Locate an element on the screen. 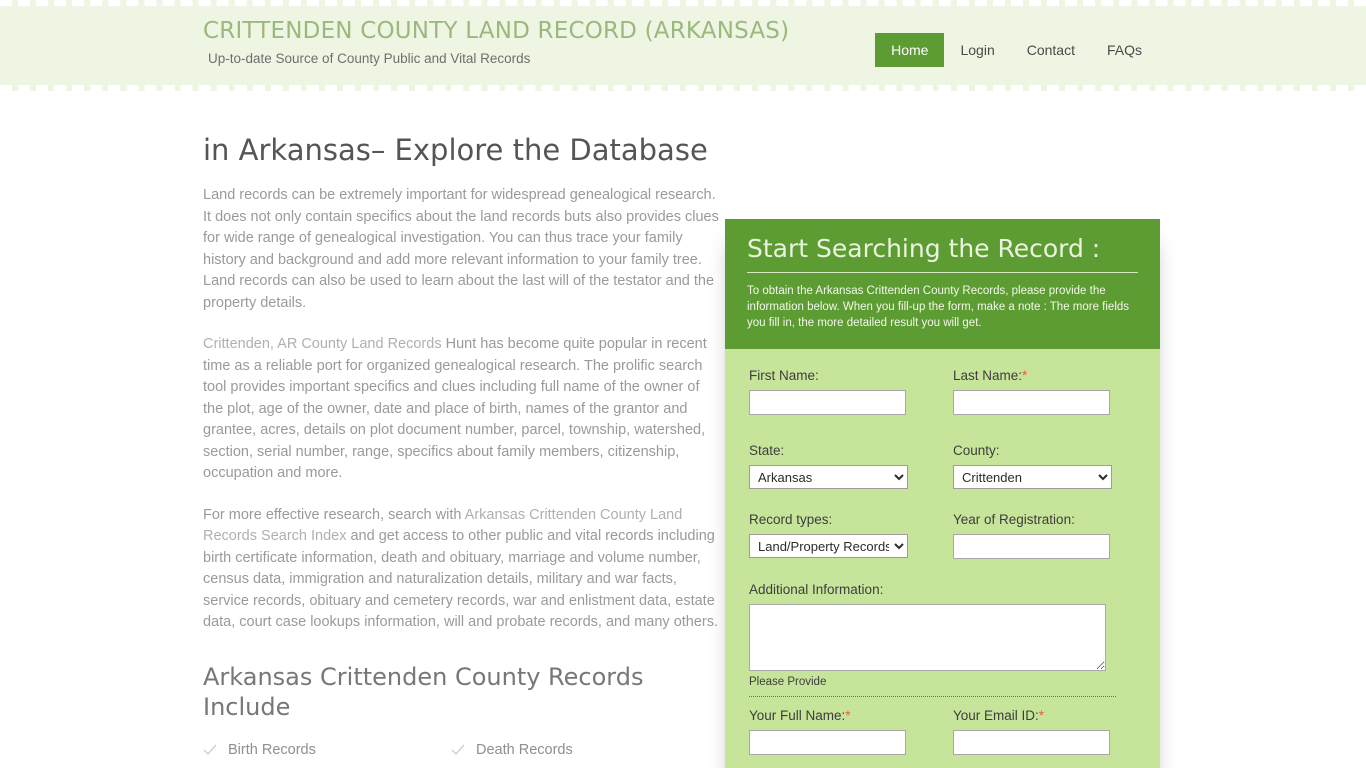 The width and height of the screenshot is (1366, 768). full-name-label: Your Full Name:* is located at coordinates (840, 716).